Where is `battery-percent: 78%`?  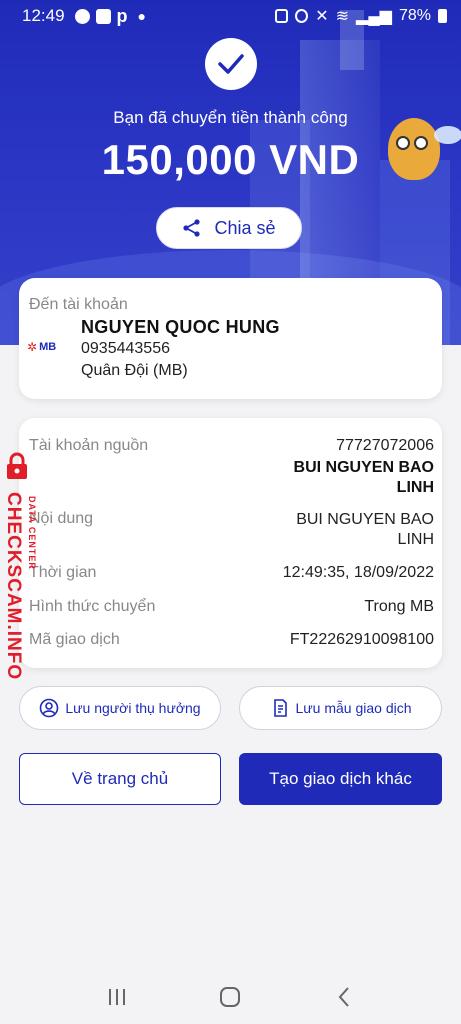
battery-percent: 78% is located at coordinates (414, 15).